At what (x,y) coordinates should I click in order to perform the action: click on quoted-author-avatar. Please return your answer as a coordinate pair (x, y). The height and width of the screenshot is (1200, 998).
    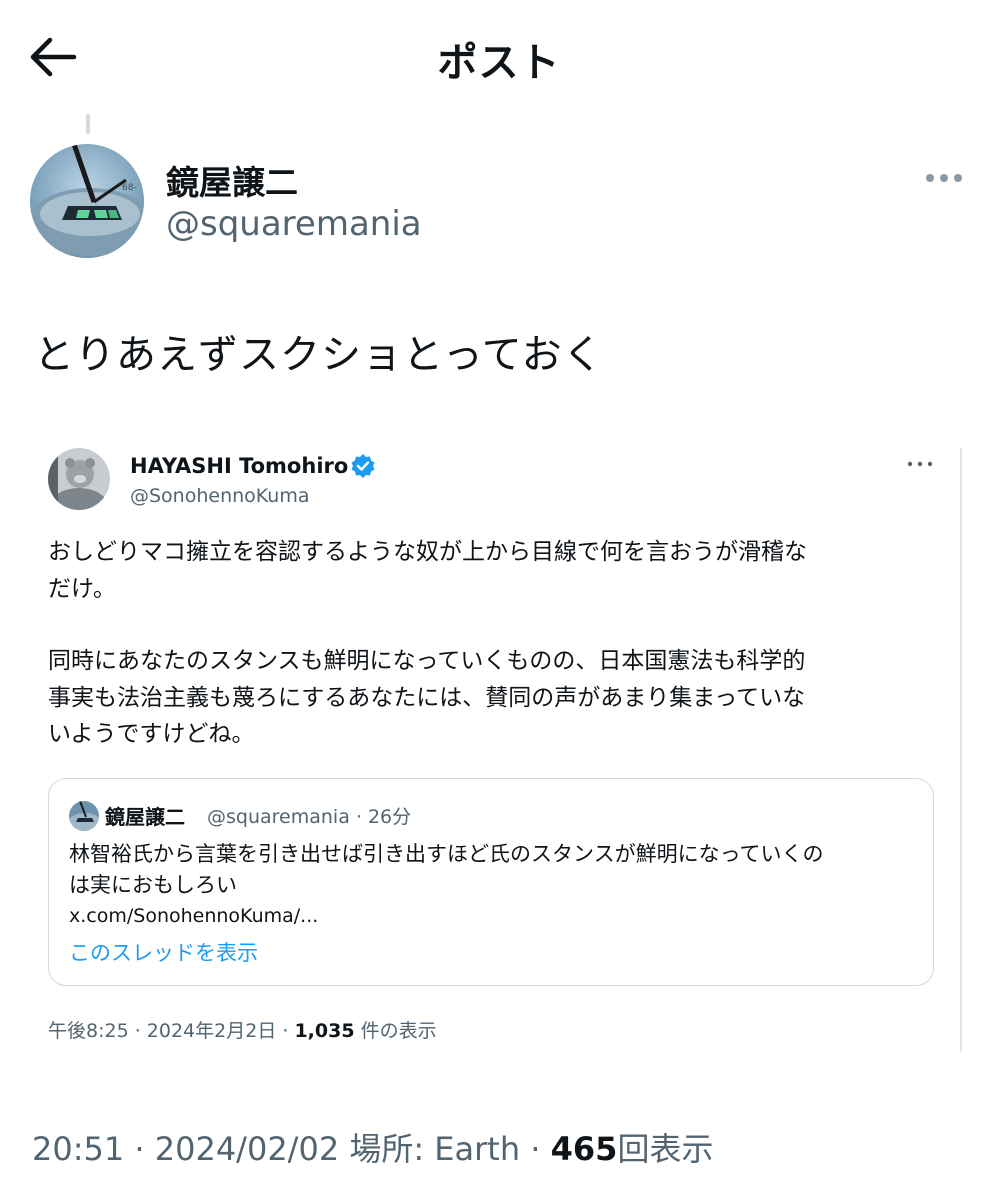
    Looking at the image, I should click on (84, 816).